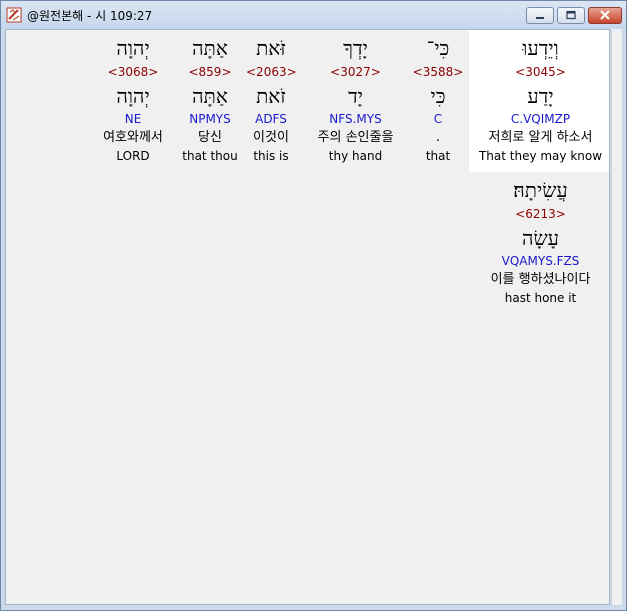  I want to click on maximize-button, so click(571, 15).